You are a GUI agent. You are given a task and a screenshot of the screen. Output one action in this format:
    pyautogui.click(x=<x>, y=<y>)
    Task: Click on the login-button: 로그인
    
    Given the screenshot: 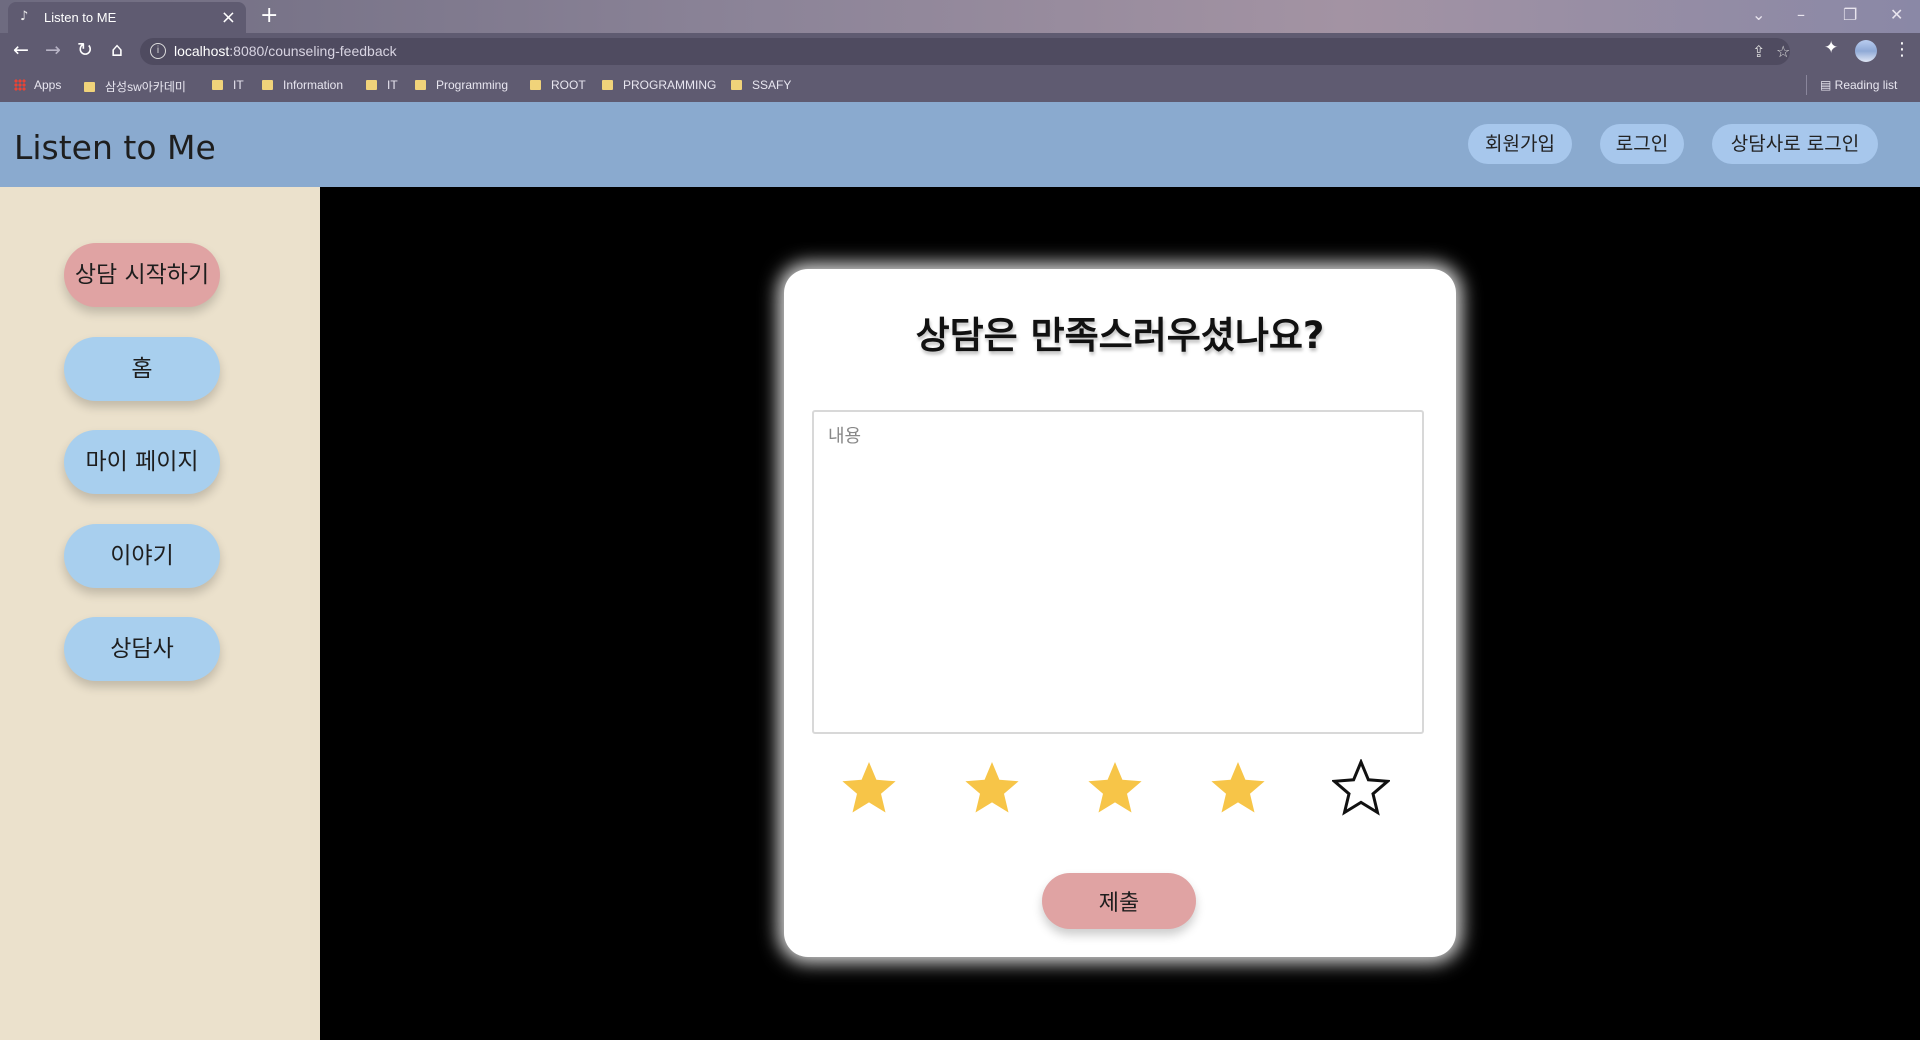 What is the action you would take?
    pyautogui.click(x=1642, y=144)
    